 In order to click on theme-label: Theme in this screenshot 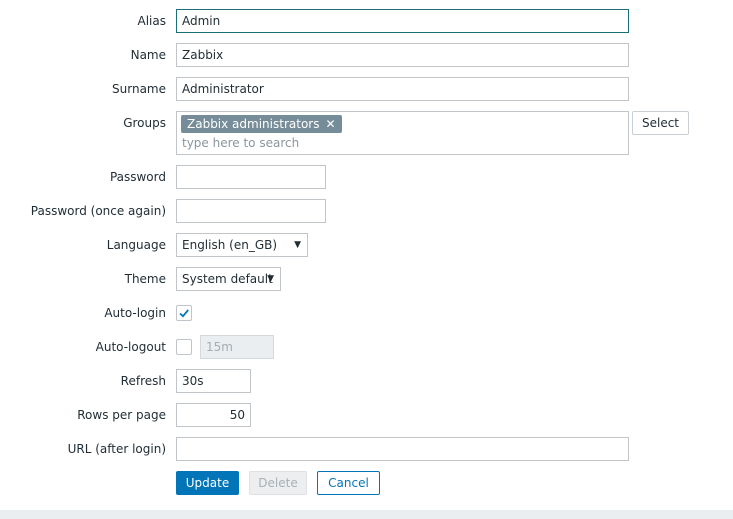, I will do `click(145, 279)`.